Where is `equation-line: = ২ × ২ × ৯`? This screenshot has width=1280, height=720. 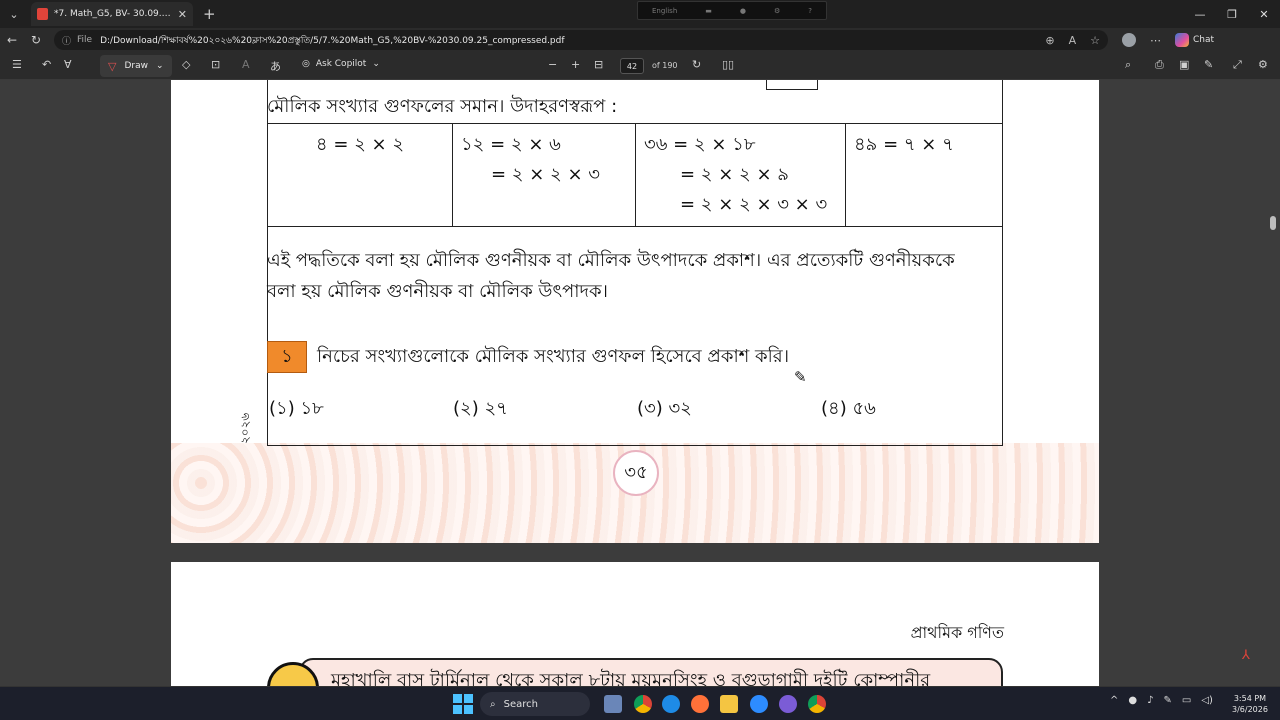 equation-line: = ২ × ২ × ৯ is located at coordinates (734, 174).